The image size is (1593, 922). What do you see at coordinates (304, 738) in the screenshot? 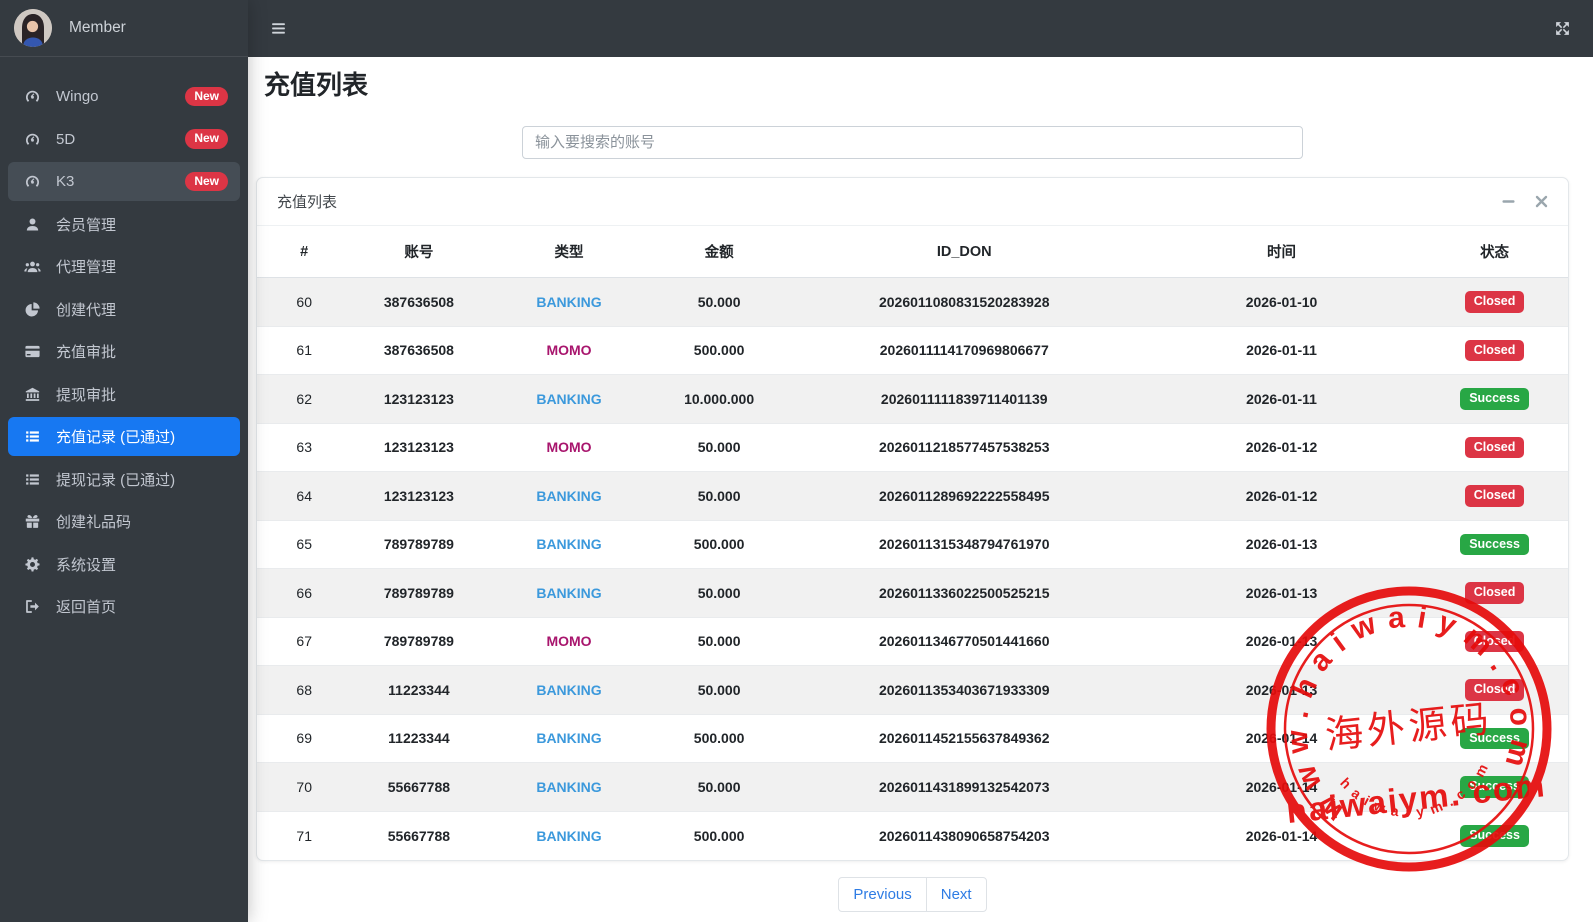
I see `cell-index: 69` at bounding box center [304, 738].